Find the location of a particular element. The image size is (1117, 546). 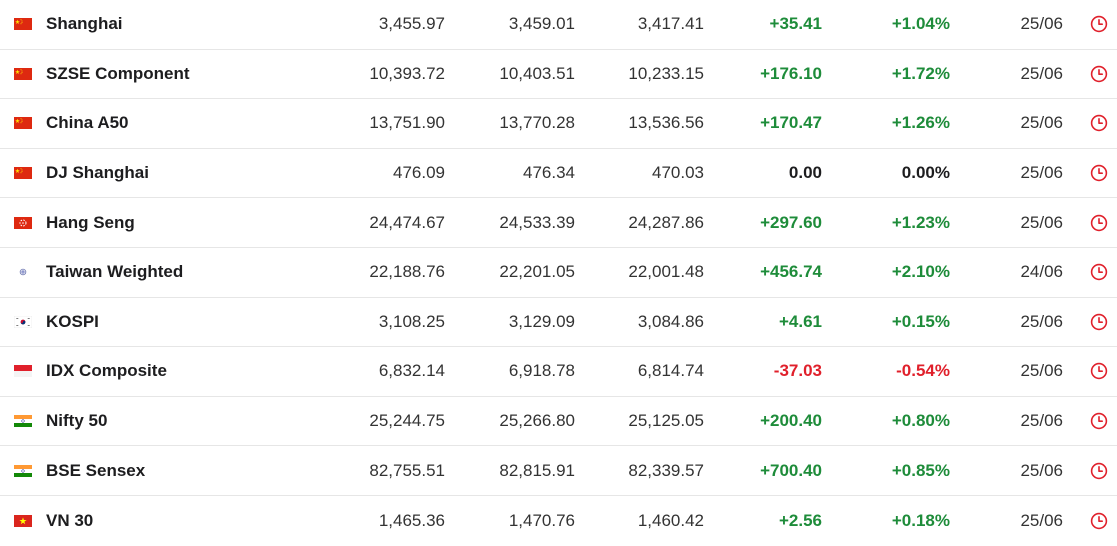

last-price: 6,832.14 is located at coordinates (411, 371).